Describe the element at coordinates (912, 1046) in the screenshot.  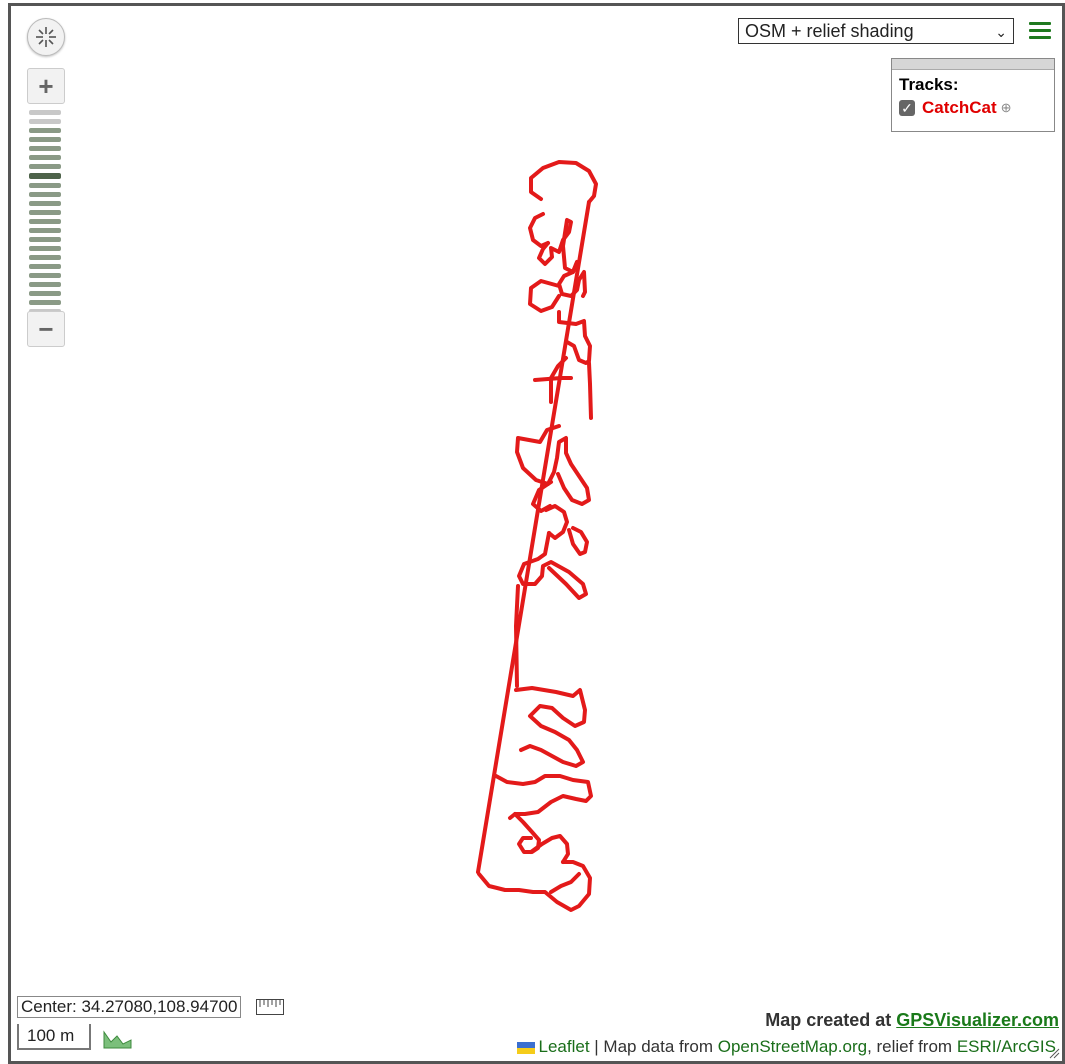
I see `attribution-sep-2: , relief from` at that location.